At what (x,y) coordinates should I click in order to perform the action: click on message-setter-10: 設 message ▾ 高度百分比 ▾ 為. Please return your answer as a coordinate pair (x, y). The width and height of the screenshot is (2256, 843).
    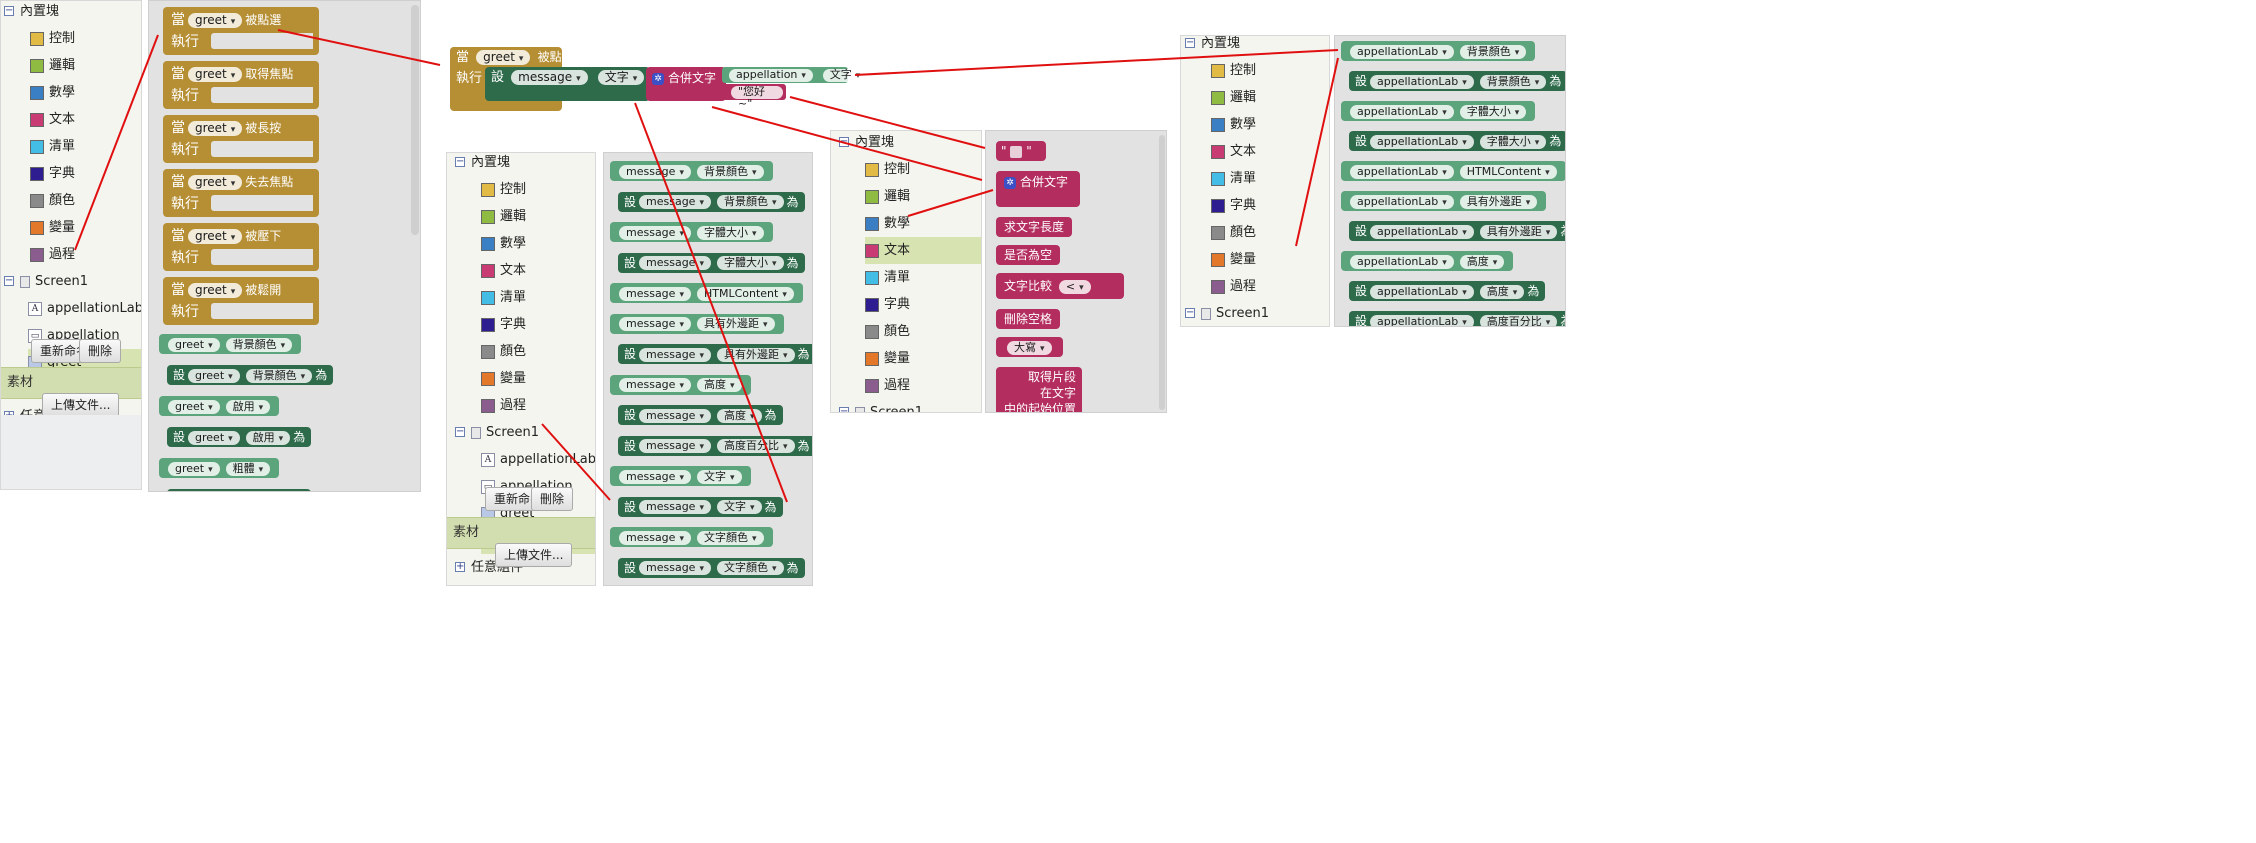
    Looking at the image, I should click on (715, 445).